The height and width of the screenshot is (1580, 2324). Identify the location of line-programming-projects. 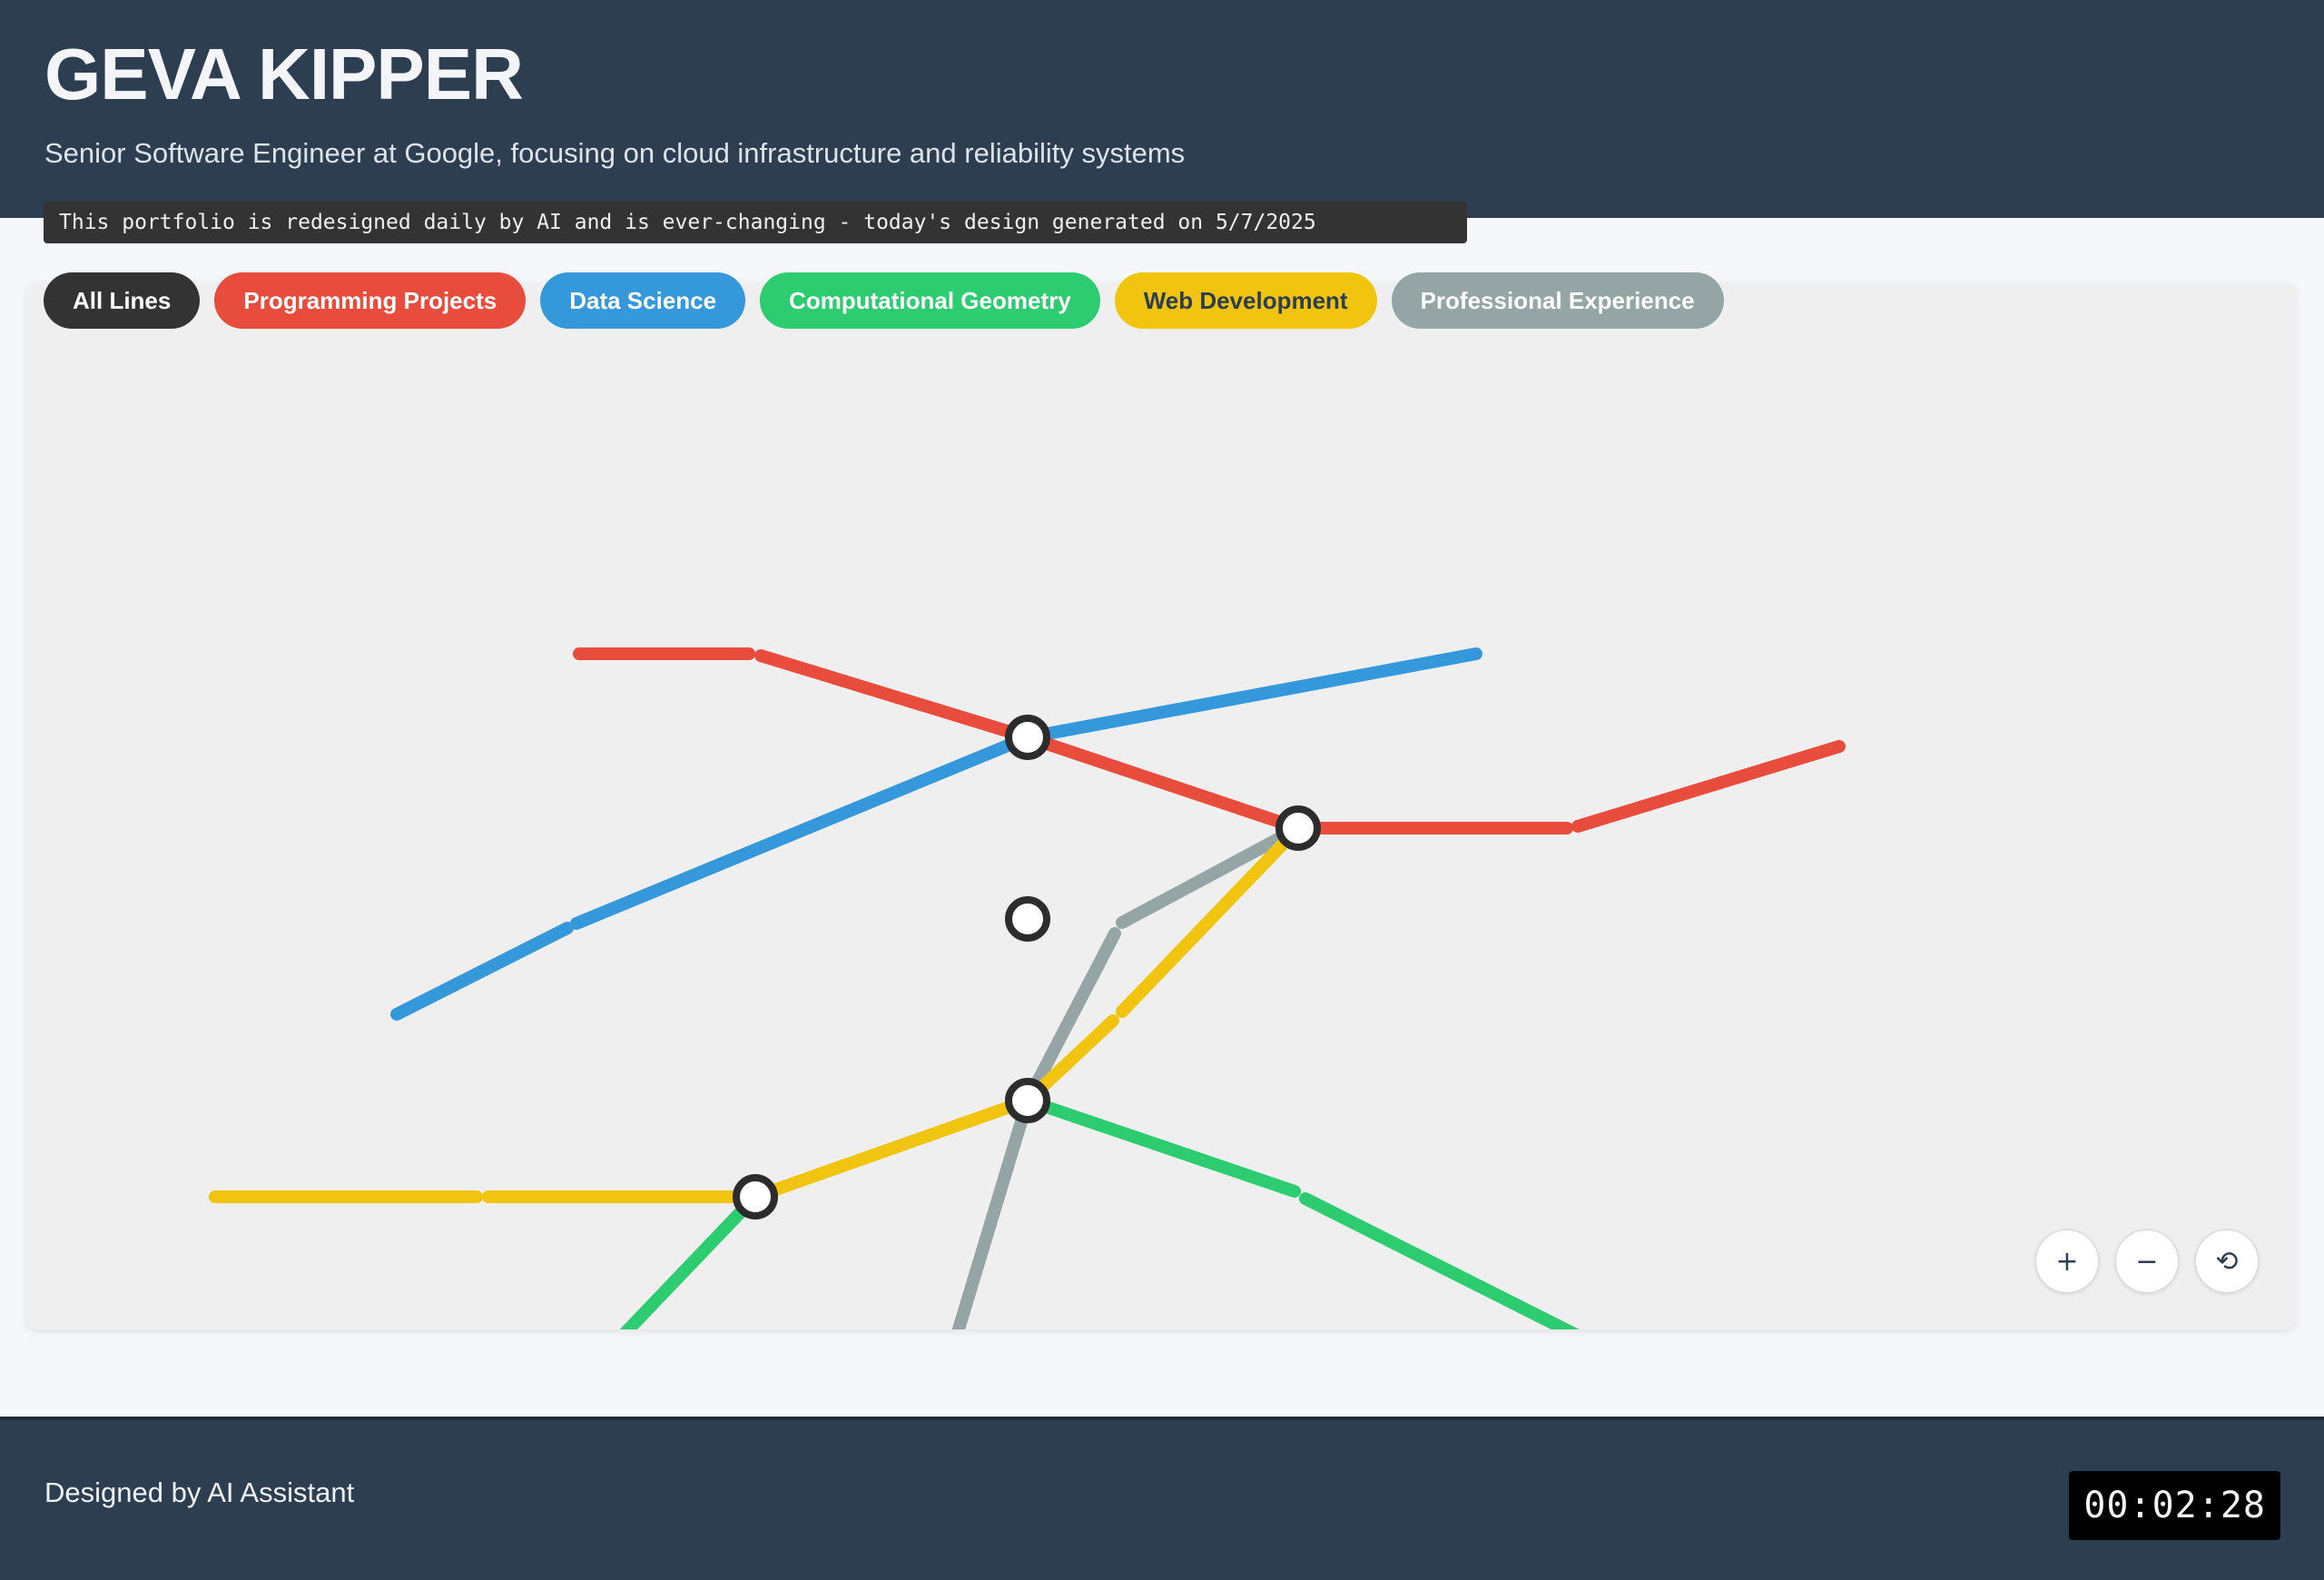
(1209, 740).